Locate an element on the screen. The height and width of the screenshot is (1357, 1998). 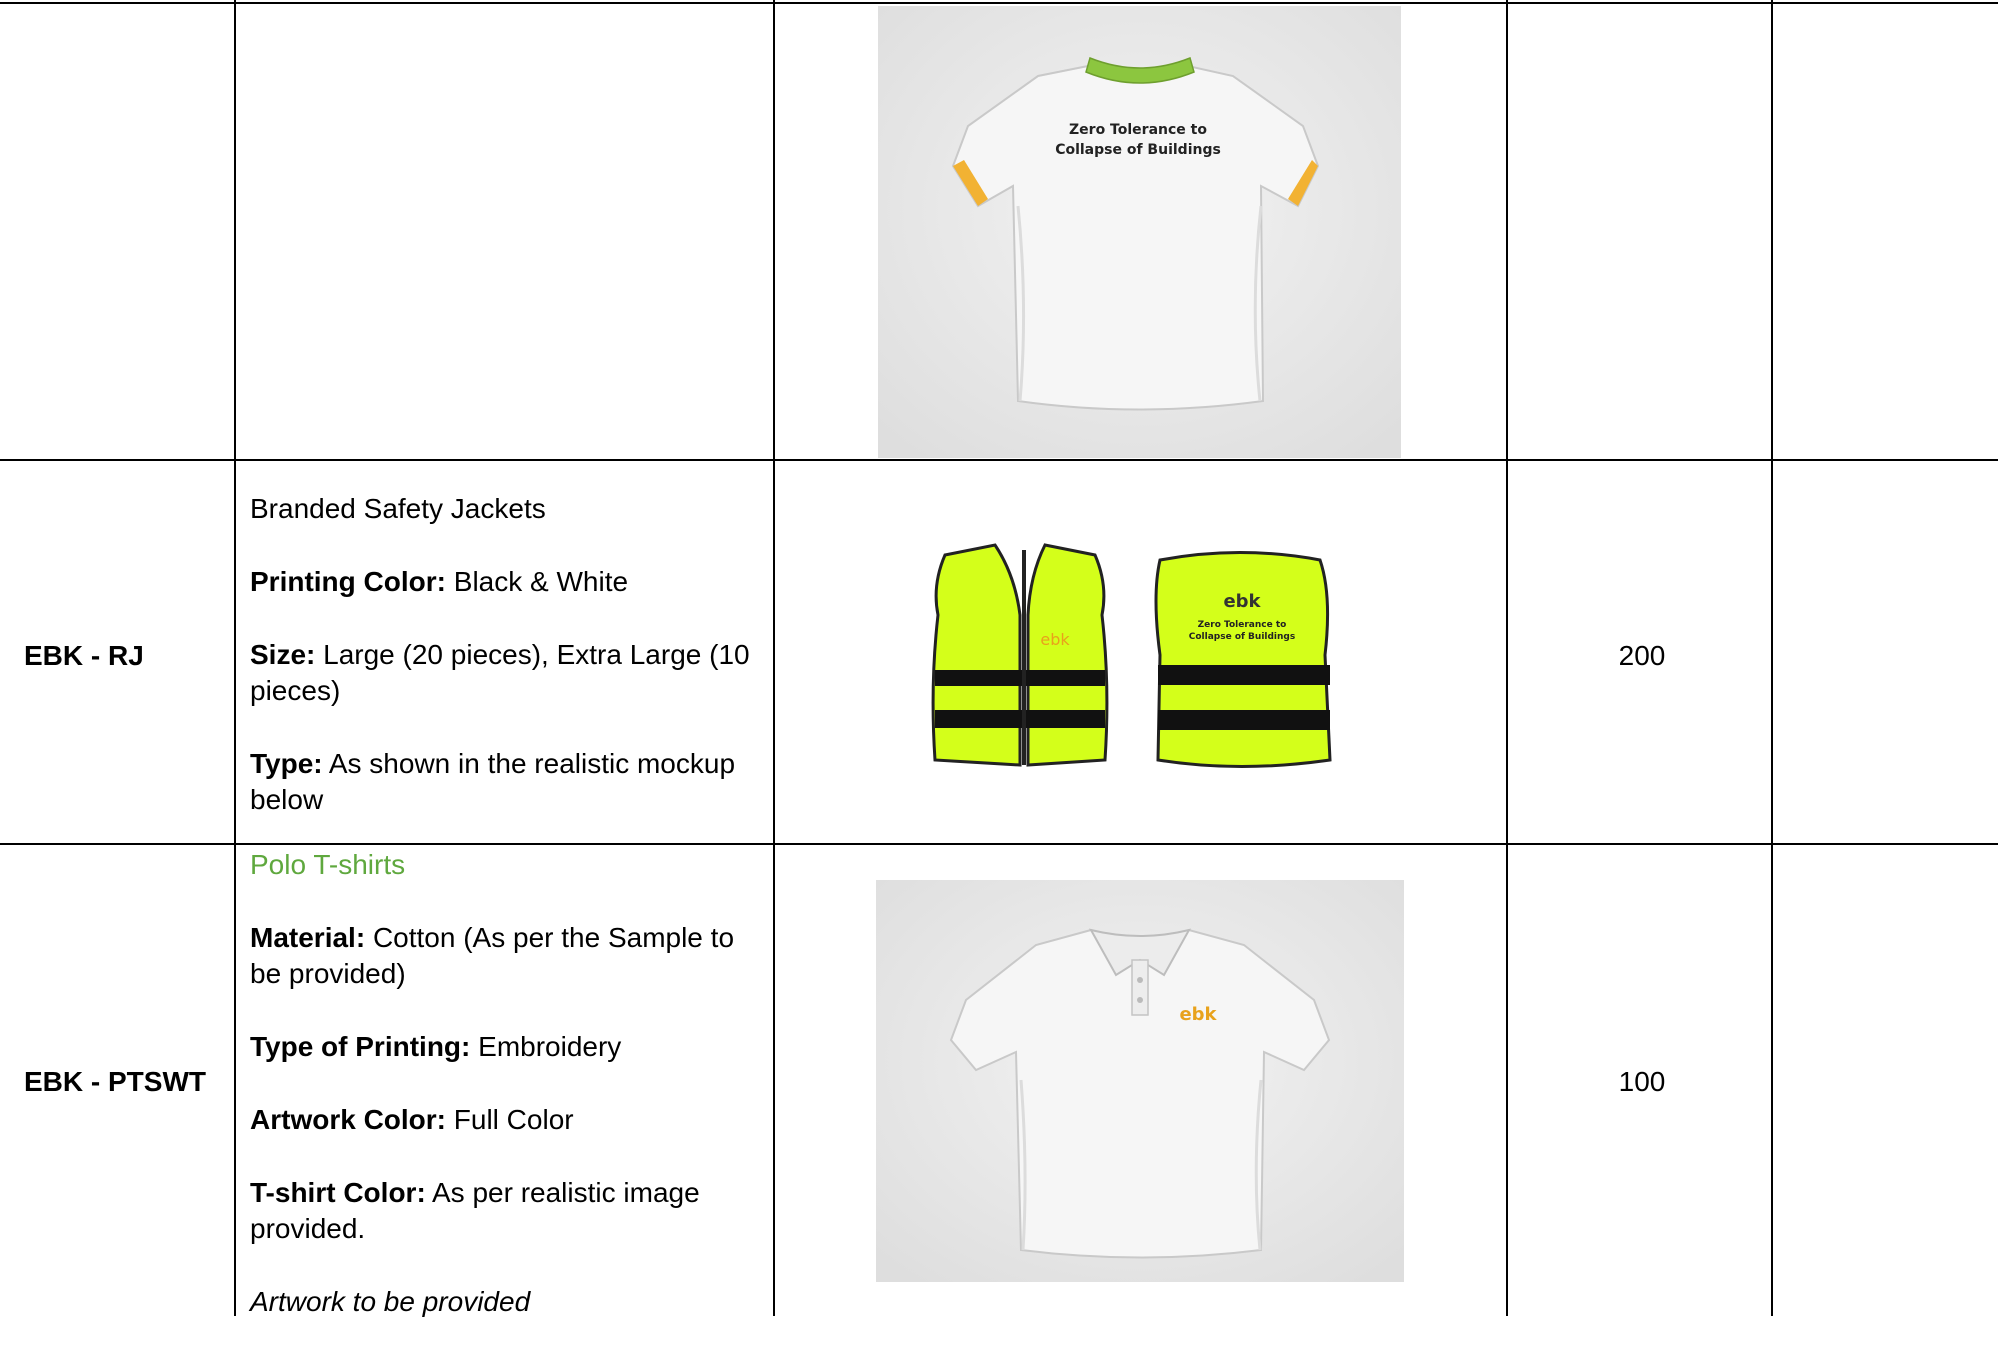
item-description: Branded Safety Jackets Printing Color is located at coordinates (500, 673).